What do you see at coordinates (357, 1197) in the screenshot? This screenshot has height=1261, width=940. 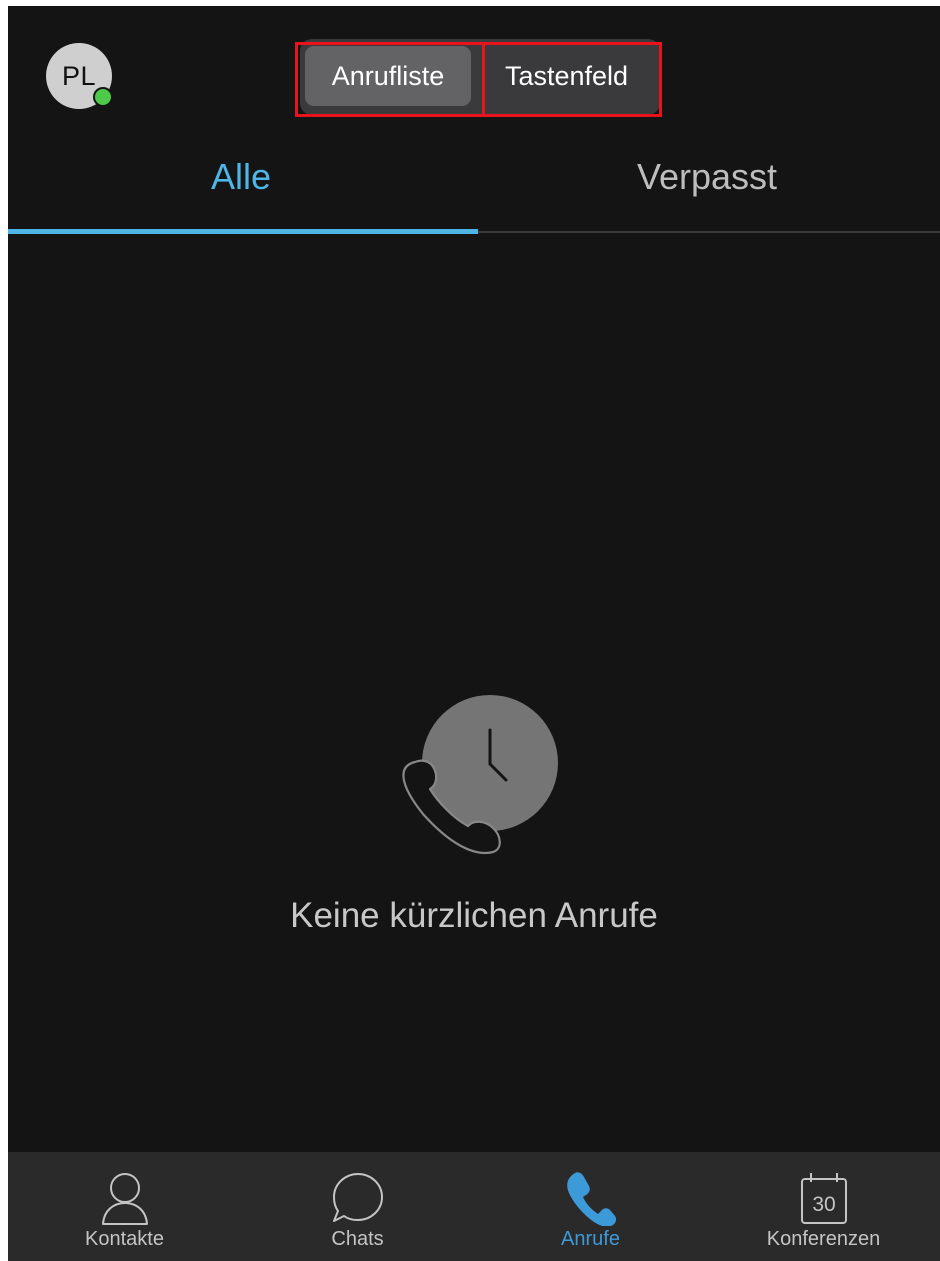 I see `chat-bubble-icon` at bounding box center [357, 1197].